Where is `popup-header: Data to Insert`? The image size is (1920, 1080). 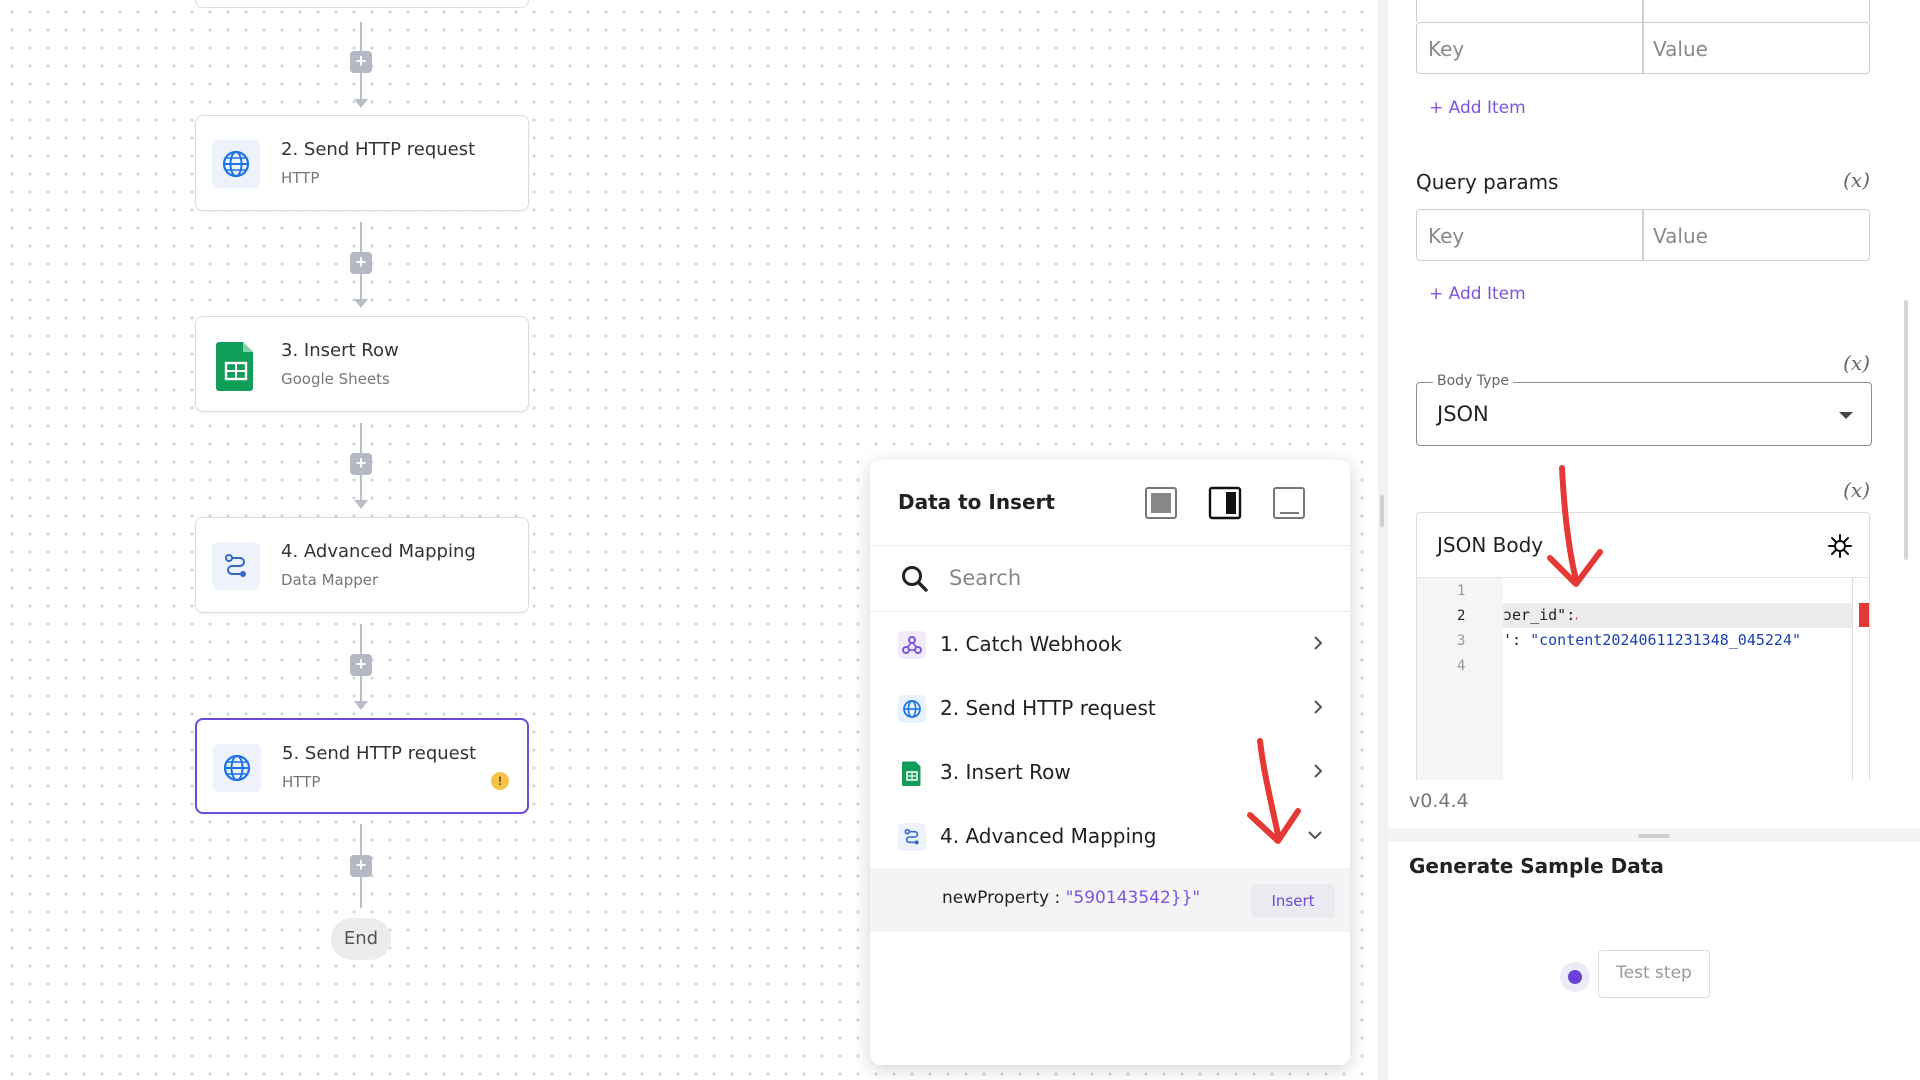 popup-header: Data to Insert is located at coordinates (1110, 503).